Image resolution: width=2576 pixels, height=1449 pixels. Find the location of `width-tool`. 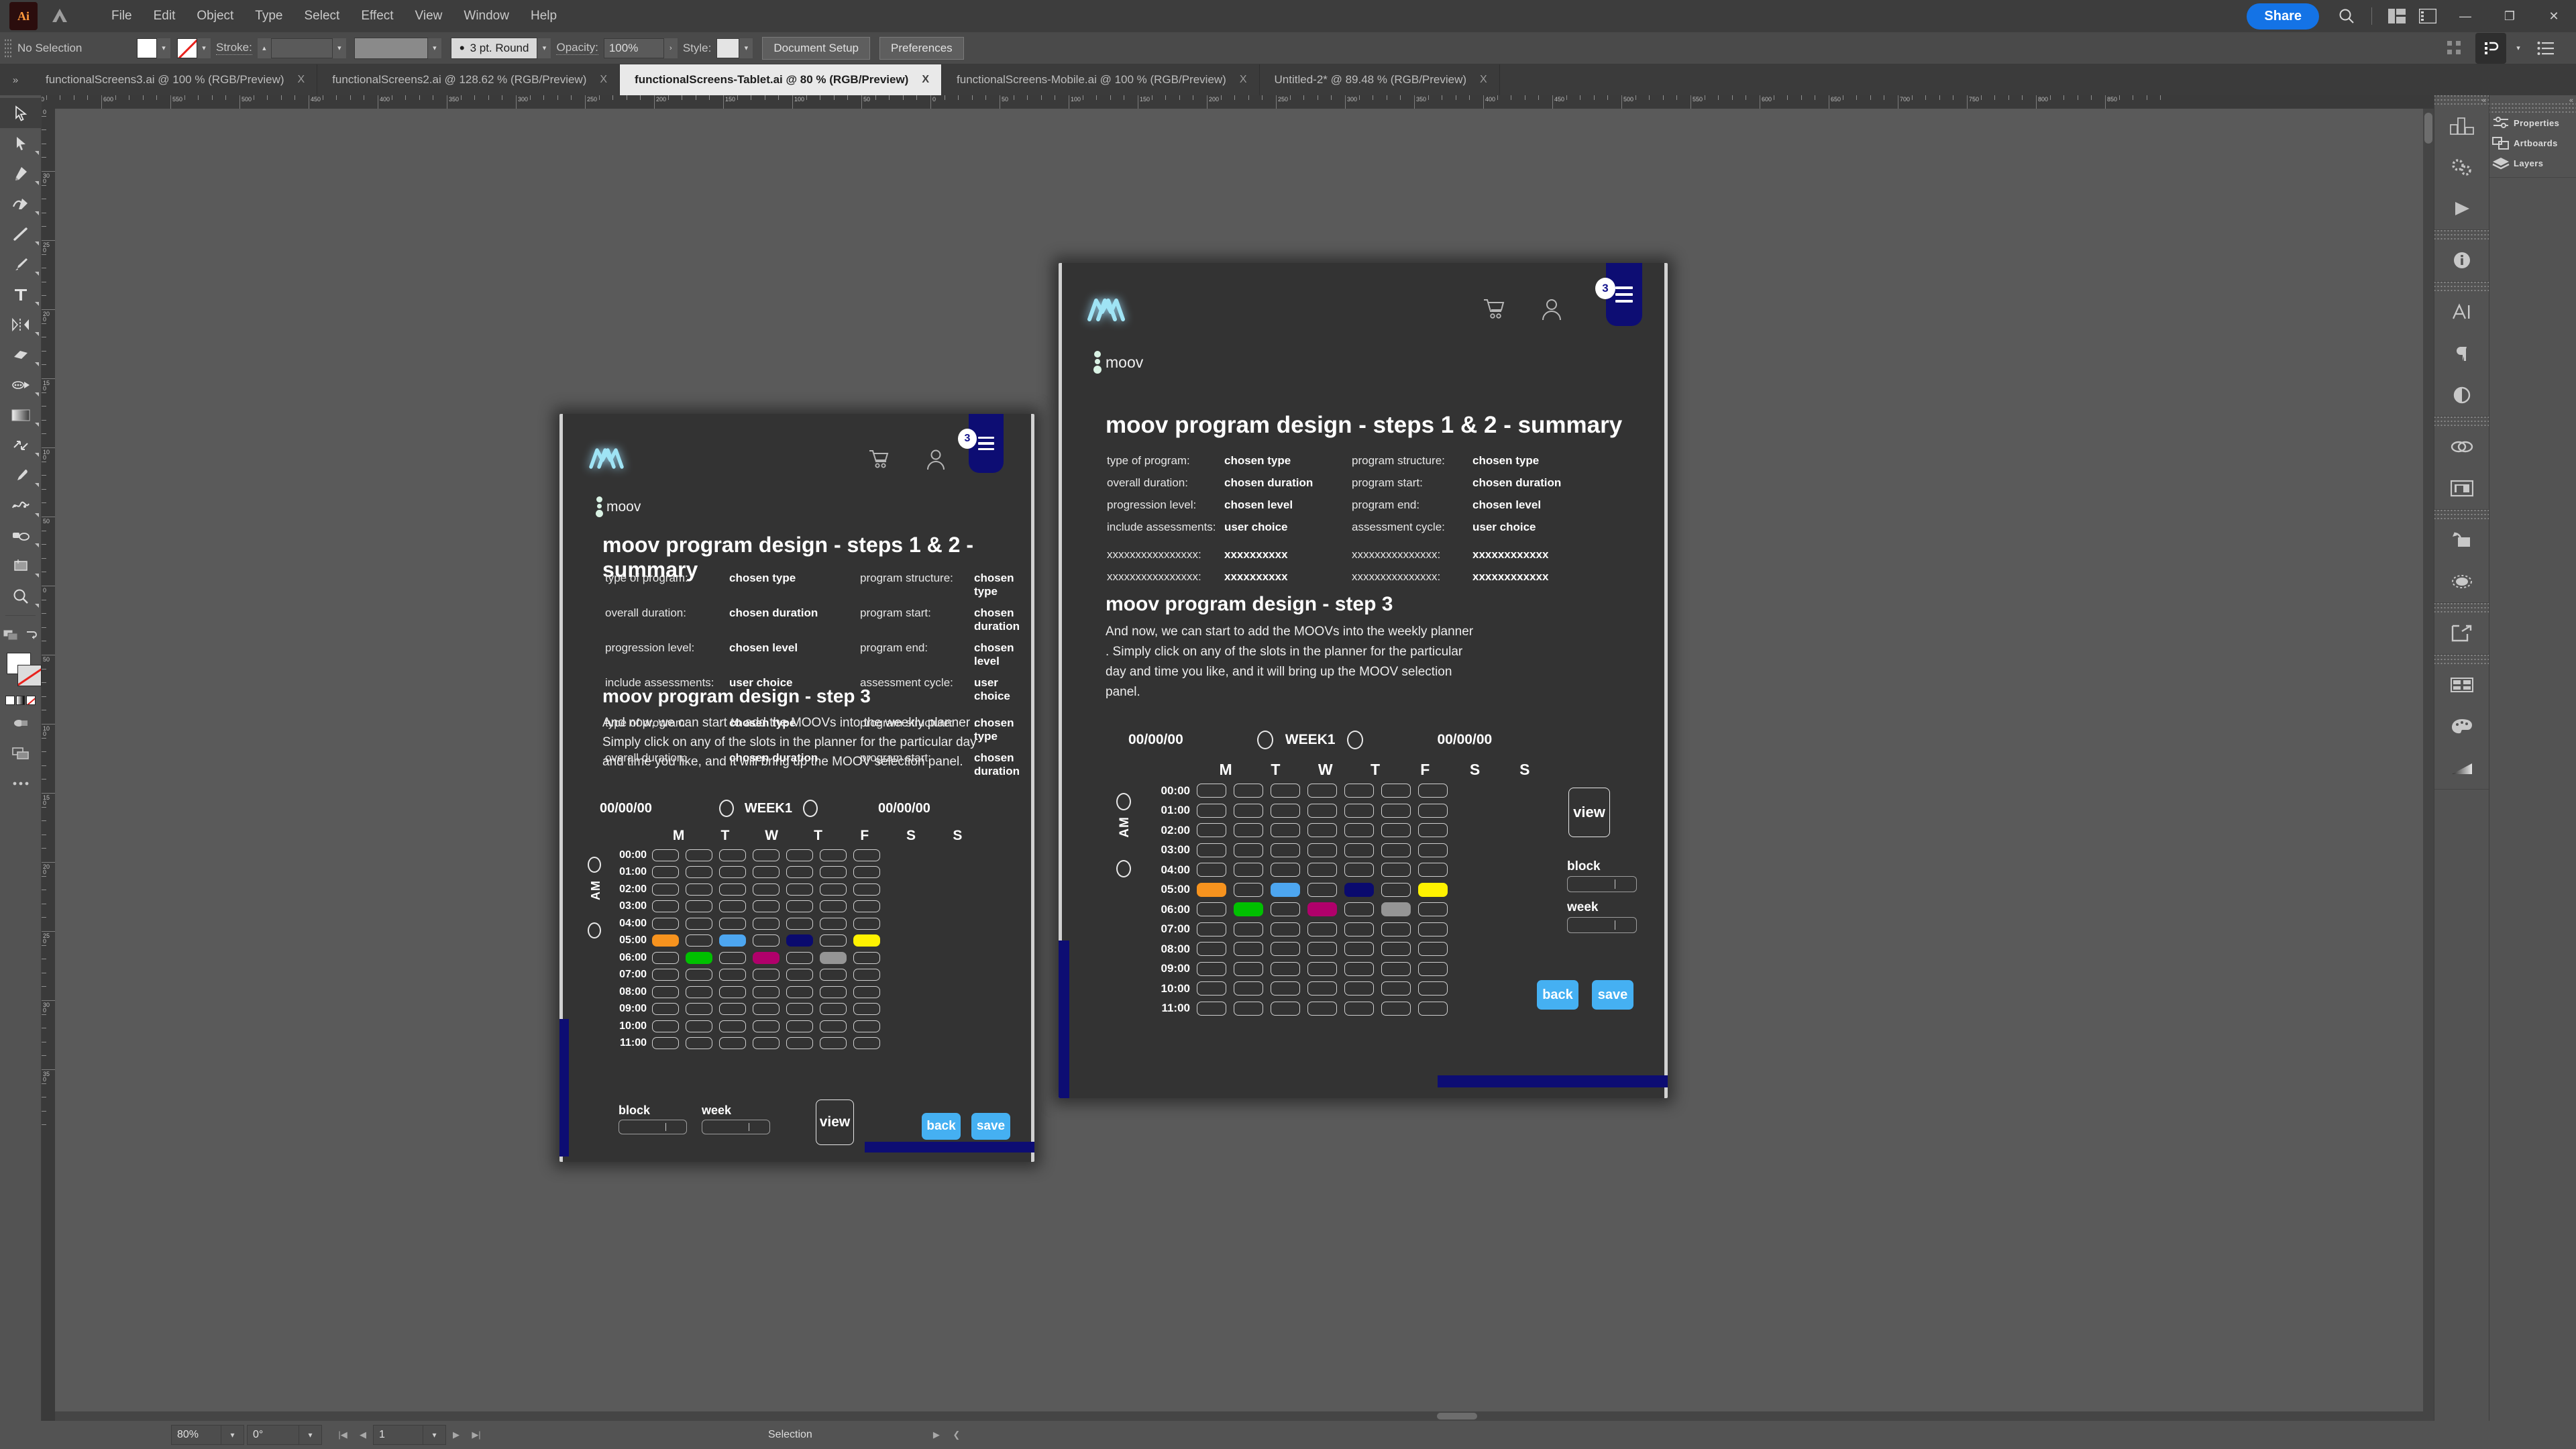

width-tool is located at coordinates (21, 385).